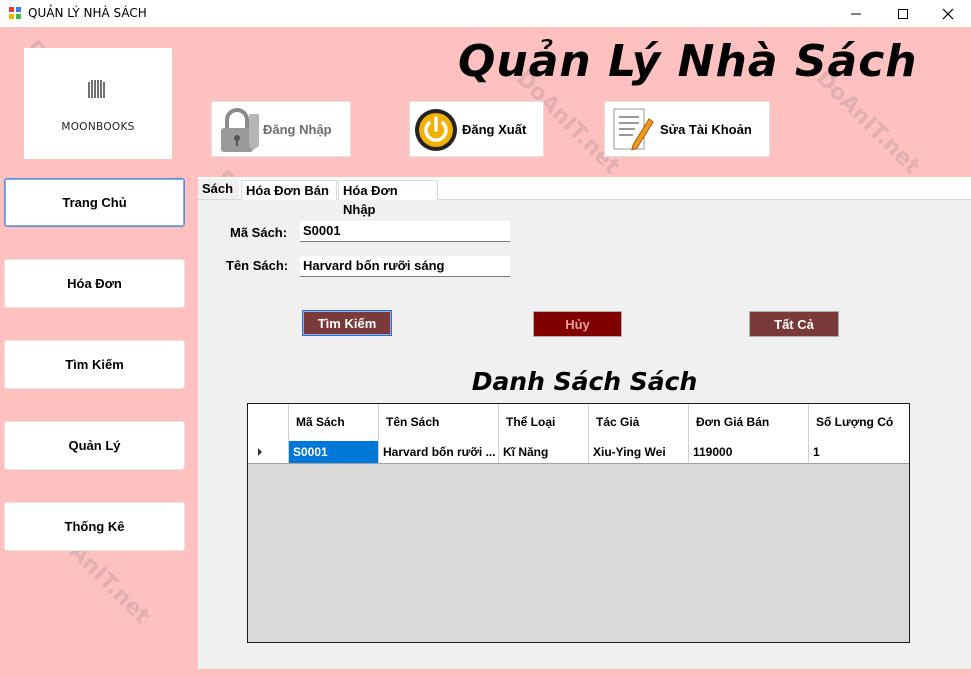 Image resolution: width=971 pixels, height=676 pixels. I want to click on minimize-icon, so click(856, 13).